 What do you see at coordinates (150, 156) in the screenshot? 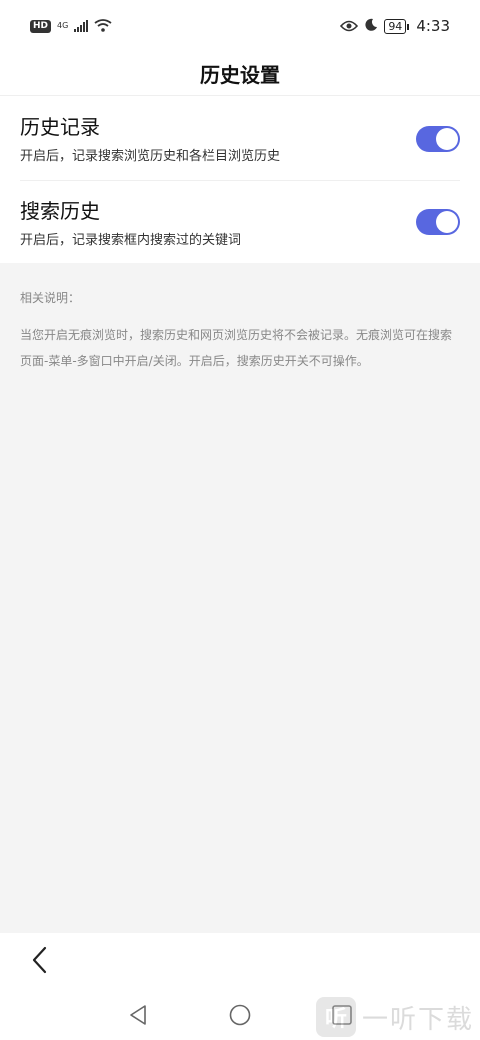
I see `setting-description: 开启后，记录搜索浏览历史和各栏目浏览历史` at bounding box center [150, 156].